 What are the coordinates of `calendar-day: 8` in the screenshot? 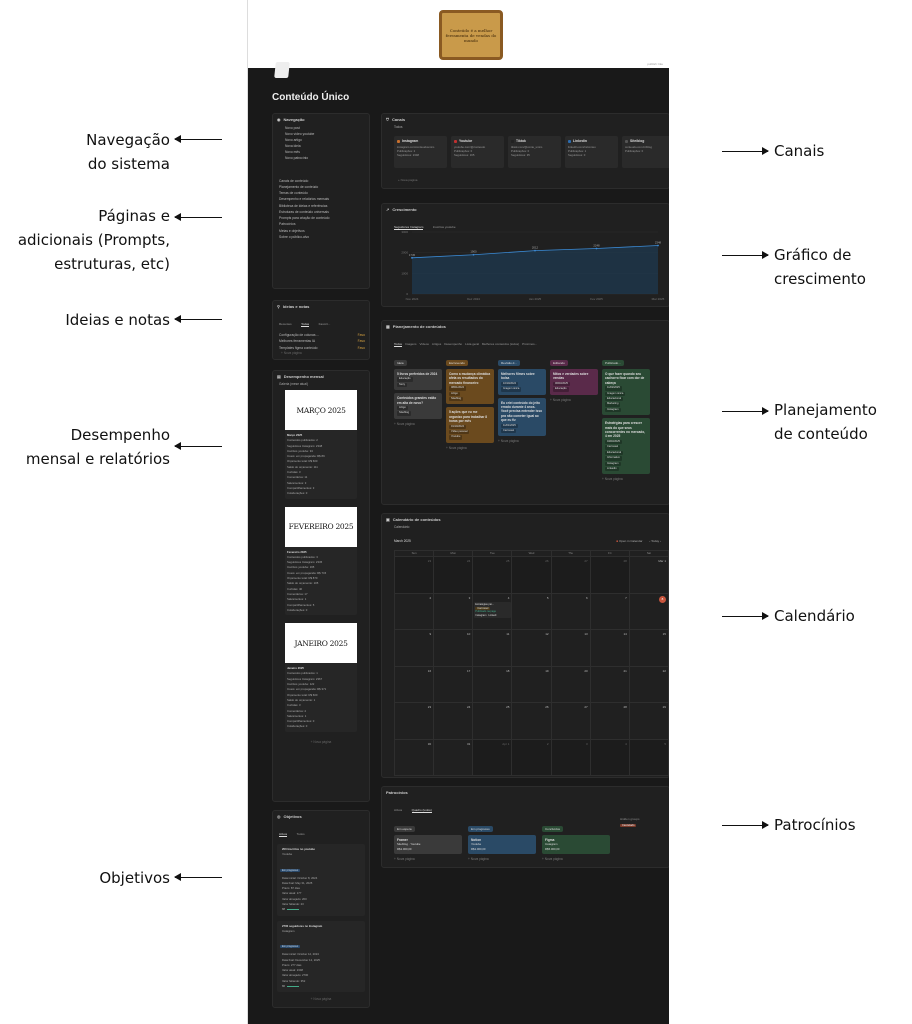 It's located at (649, 611).